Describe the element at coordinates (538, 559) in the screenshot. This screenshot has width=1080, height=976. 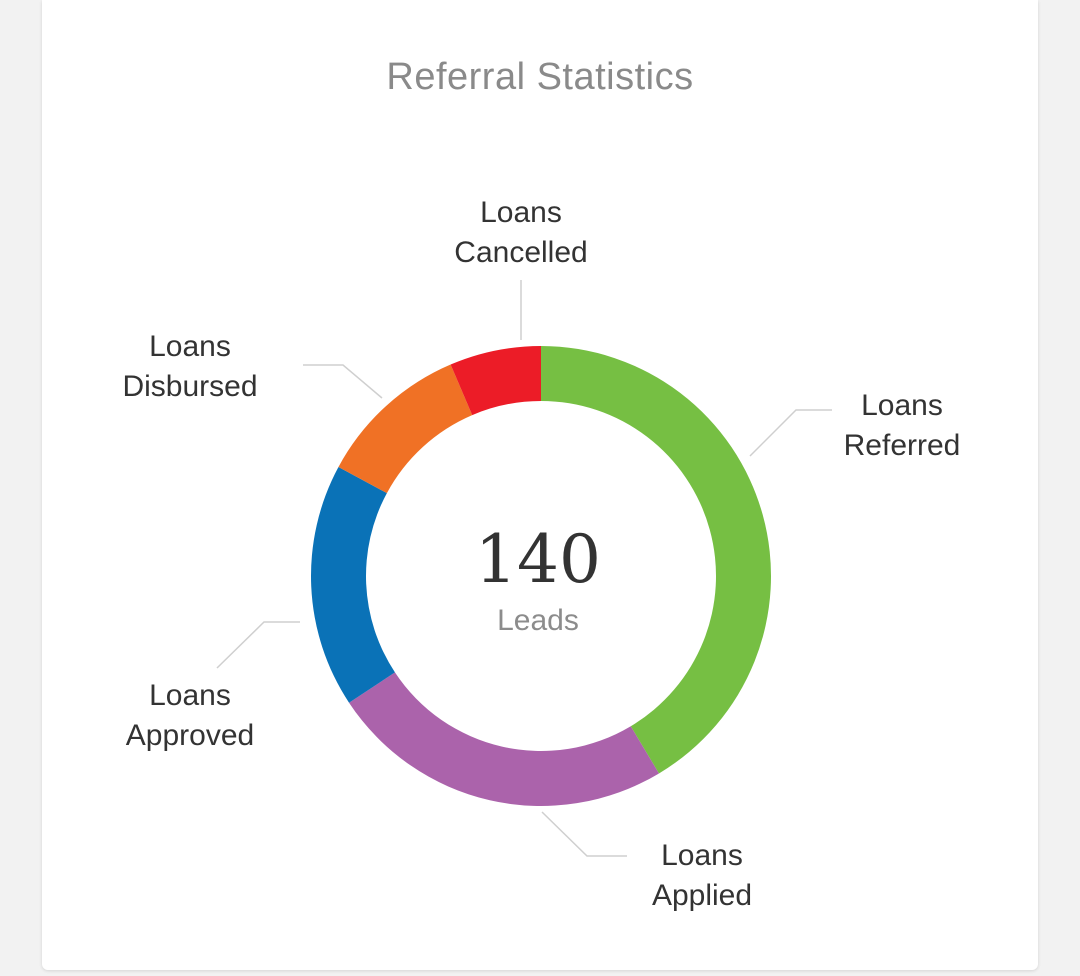
I see `total-value: 140` at that location.